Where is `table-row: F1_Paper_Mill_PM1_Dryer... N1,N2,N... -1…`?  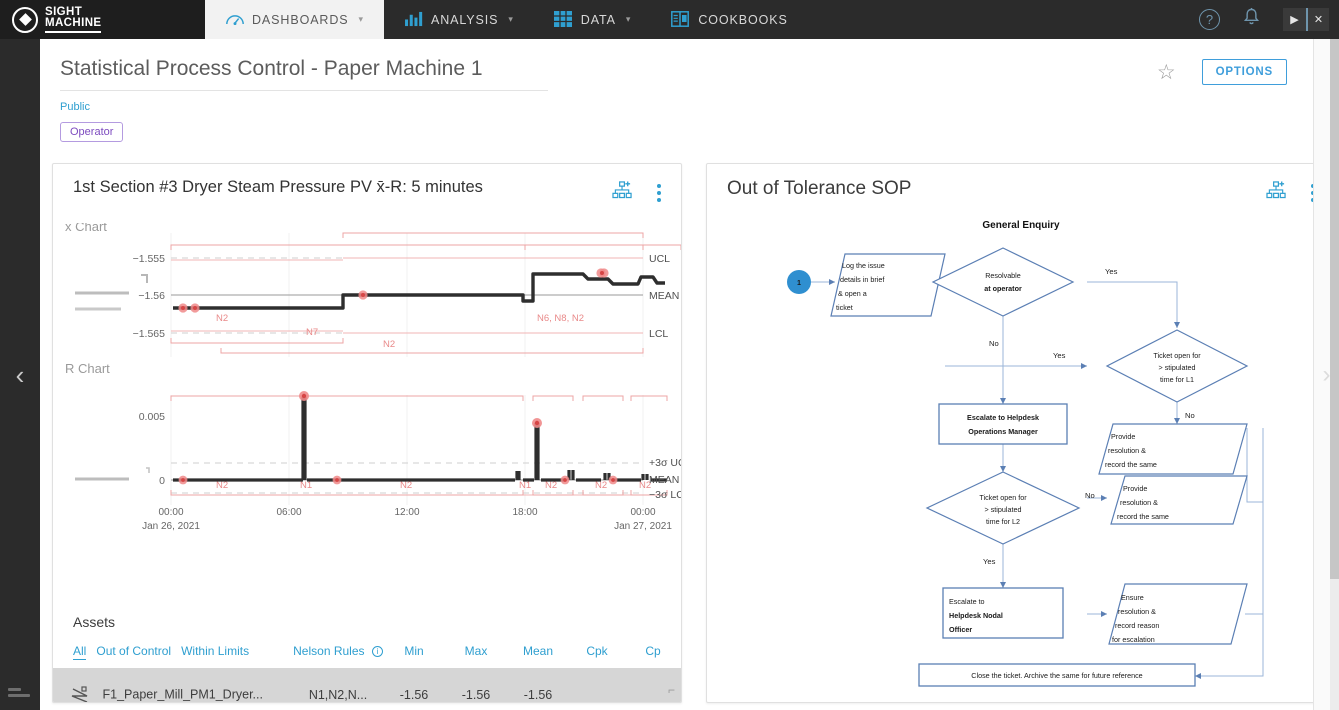
table-row: F1_Paper_Mill_PM1_Dryer... N1,N2,N... -1… is located at coordinates (367, 685).